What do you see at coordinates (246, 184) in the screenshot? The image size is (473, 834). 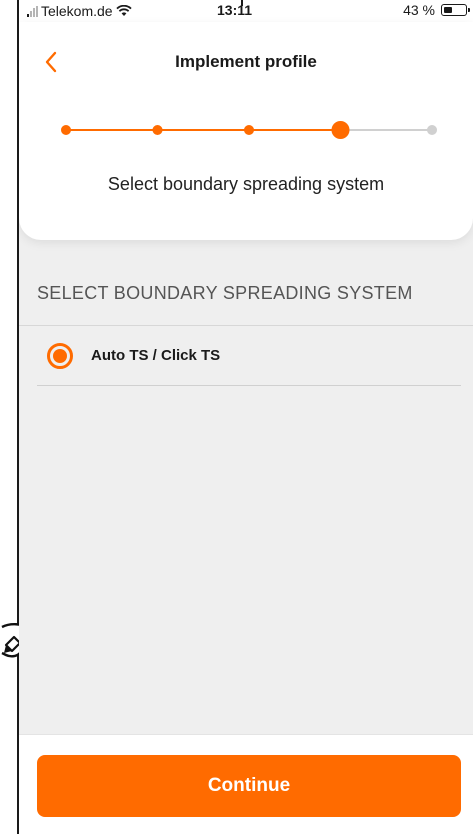 I see `step-subtitle: Select boundary spreading system` at bounding box center [246, 184].